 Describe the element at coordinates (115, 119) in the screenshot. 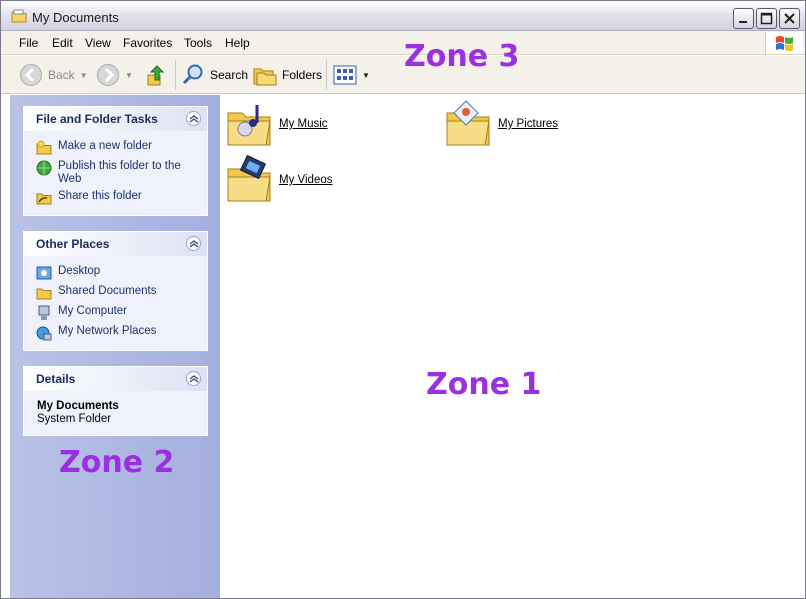

I see `panel-header: File and Folder Tasks` at that location.